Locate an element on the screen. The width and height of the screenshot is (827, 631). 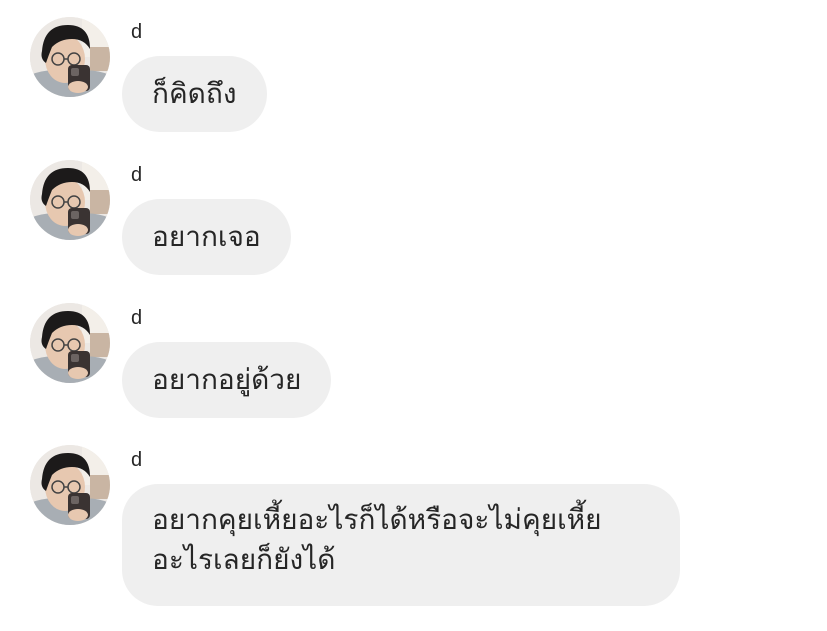
message-bubble: อยากเจอ is located at coordinates (206, 237).